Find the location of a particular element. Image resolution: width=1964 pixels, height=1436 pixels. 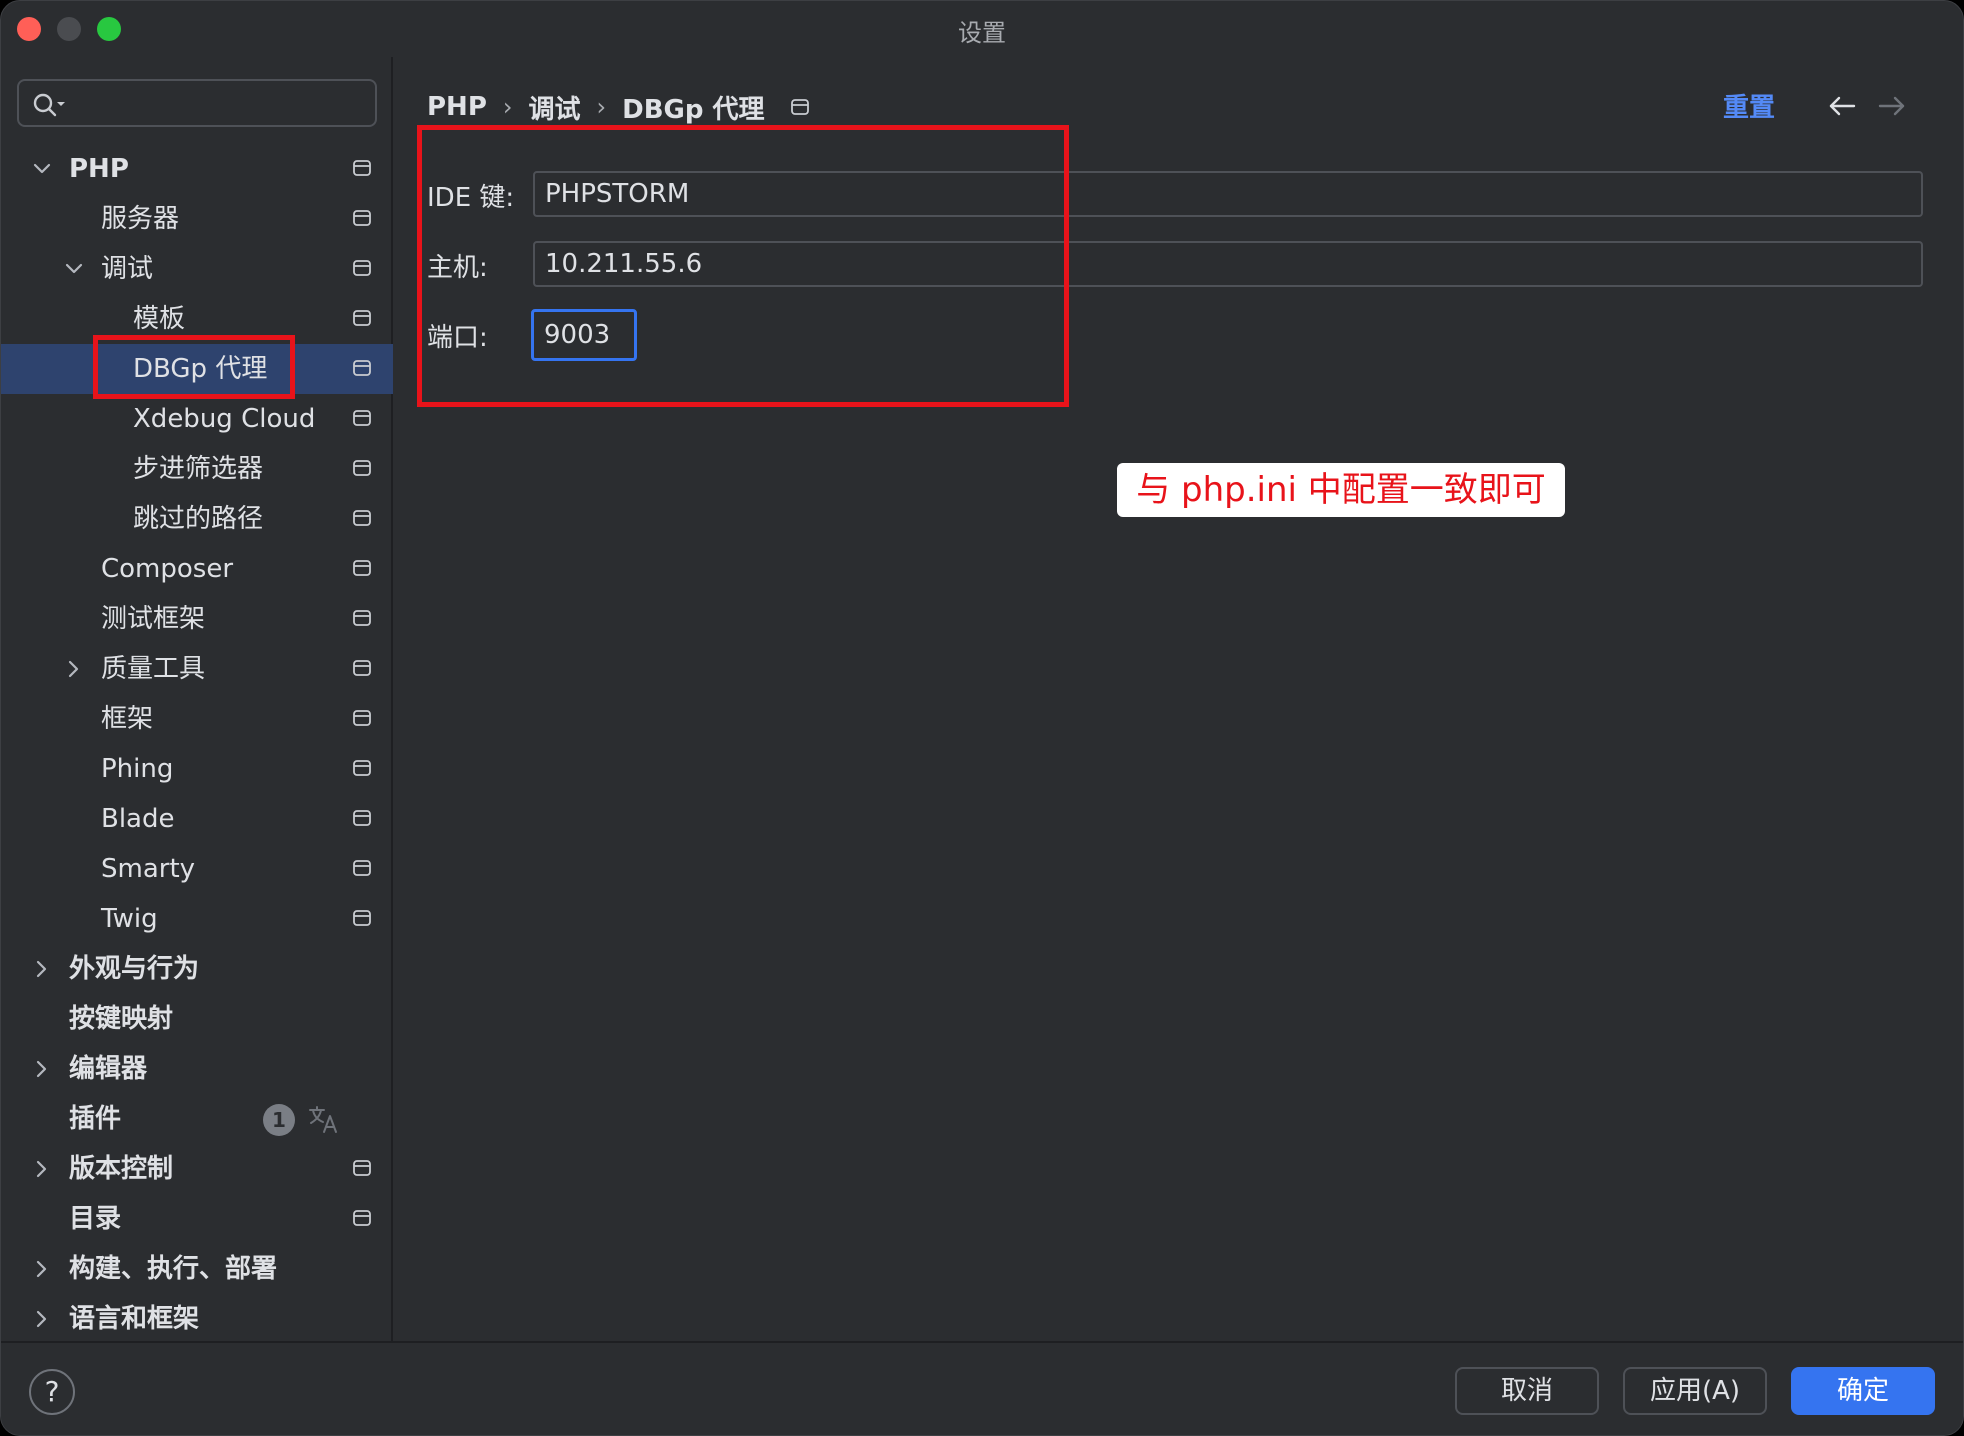

sidebar-item-label: 服务器 is located at coordinates (140, 219).